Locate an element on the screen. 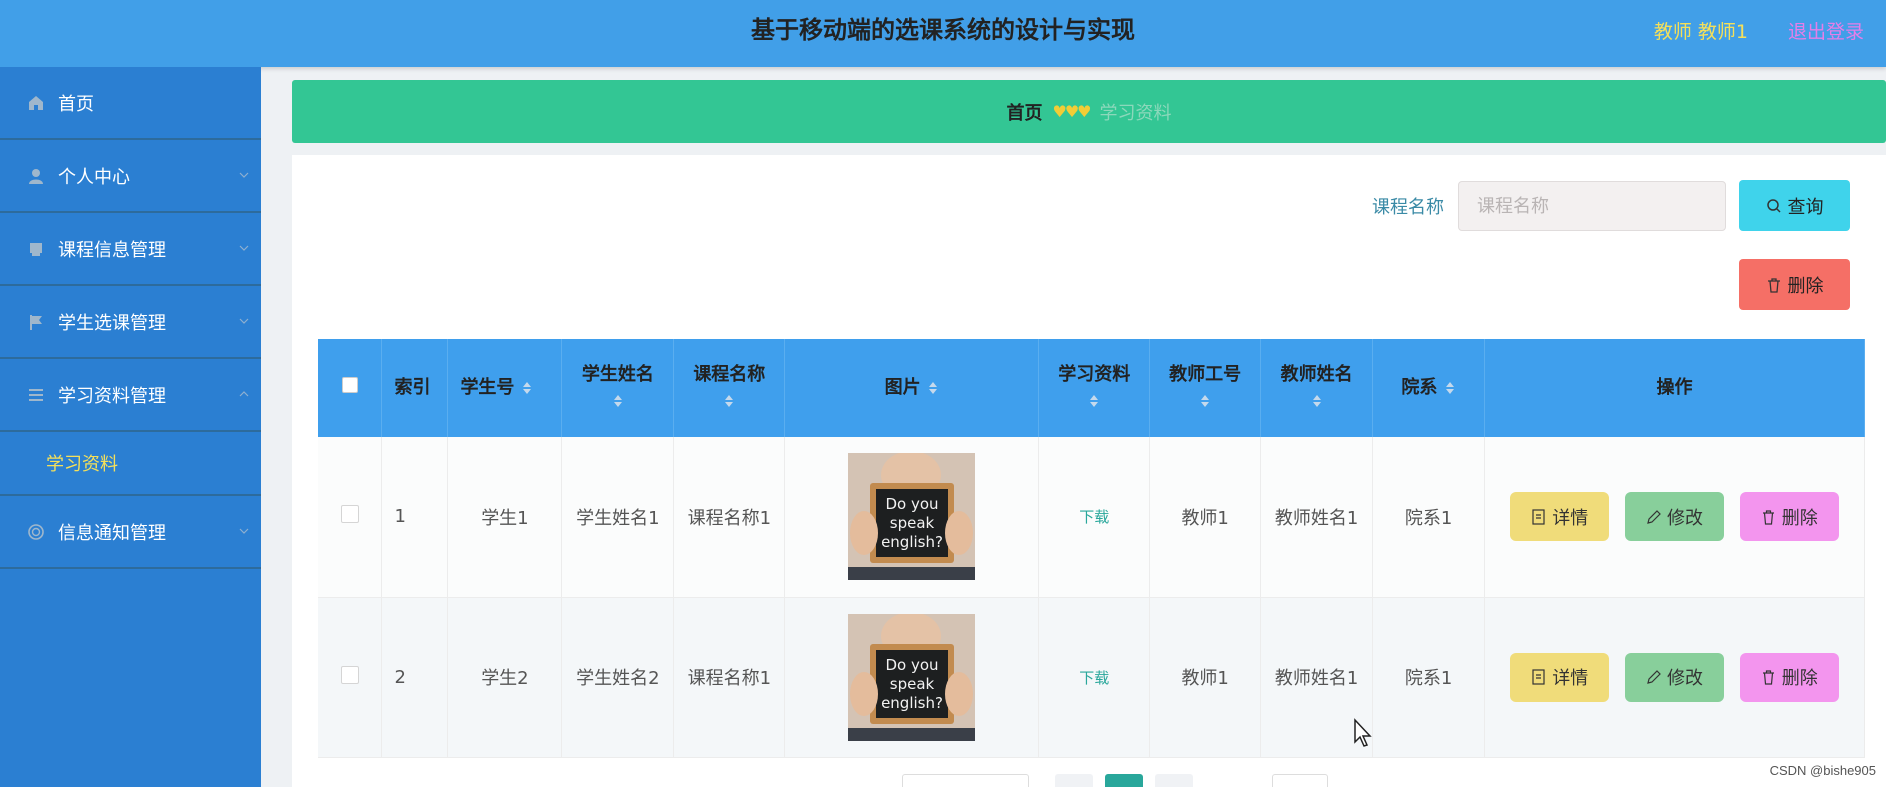 This screenshot has height=787, width=1886. sidebar-item-home: 首页 is located at coordinates (130, 103).